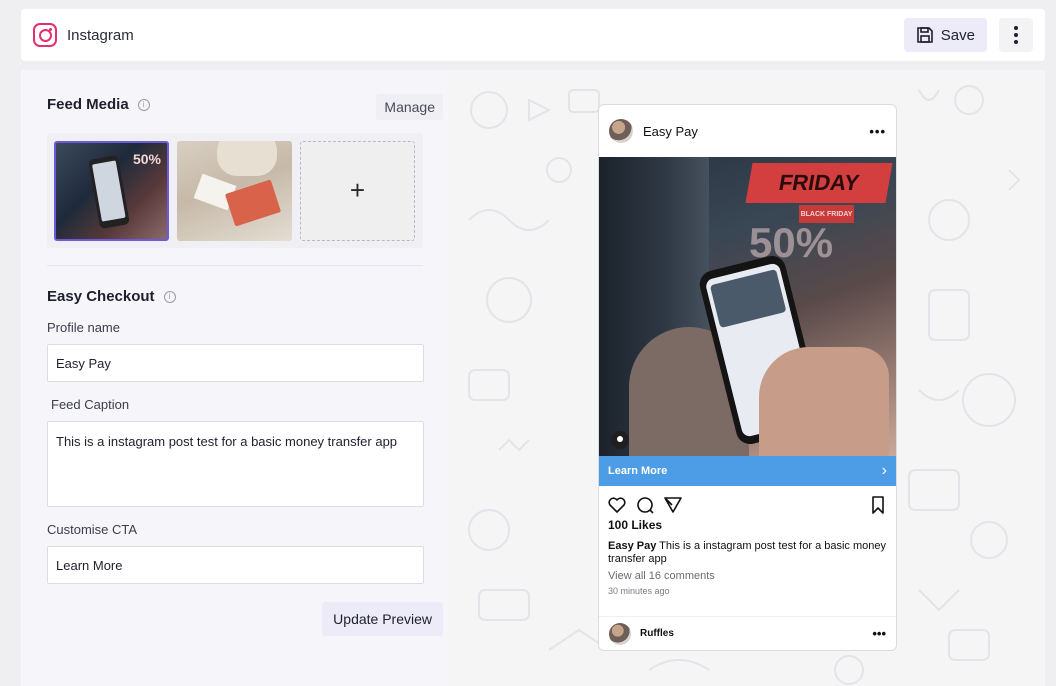 This screenshot has height=686, width=1056. What do you see at coordinates (111, 190) in the screenshot?
I see `media-thumbnail-phone-sale: 50%` at bounding box center [111, 190].